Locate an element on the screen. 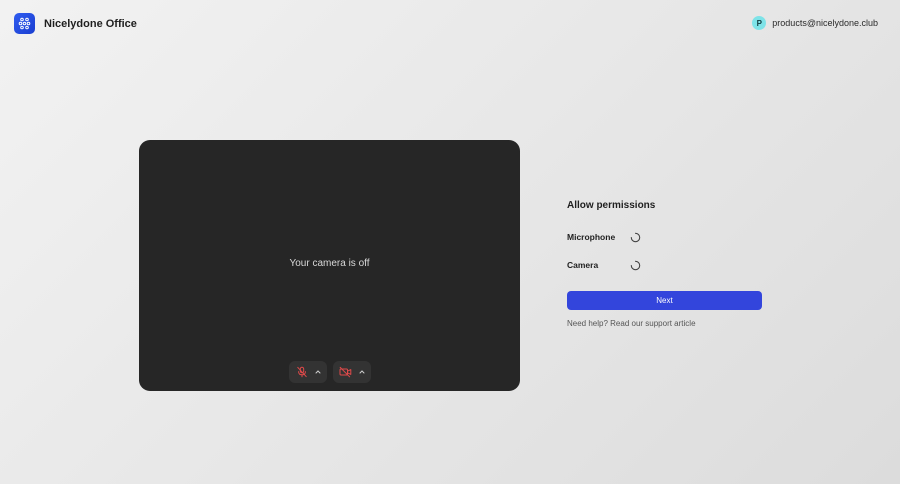  permissions-title: Allow permissions is located at coordinates (611, 205).